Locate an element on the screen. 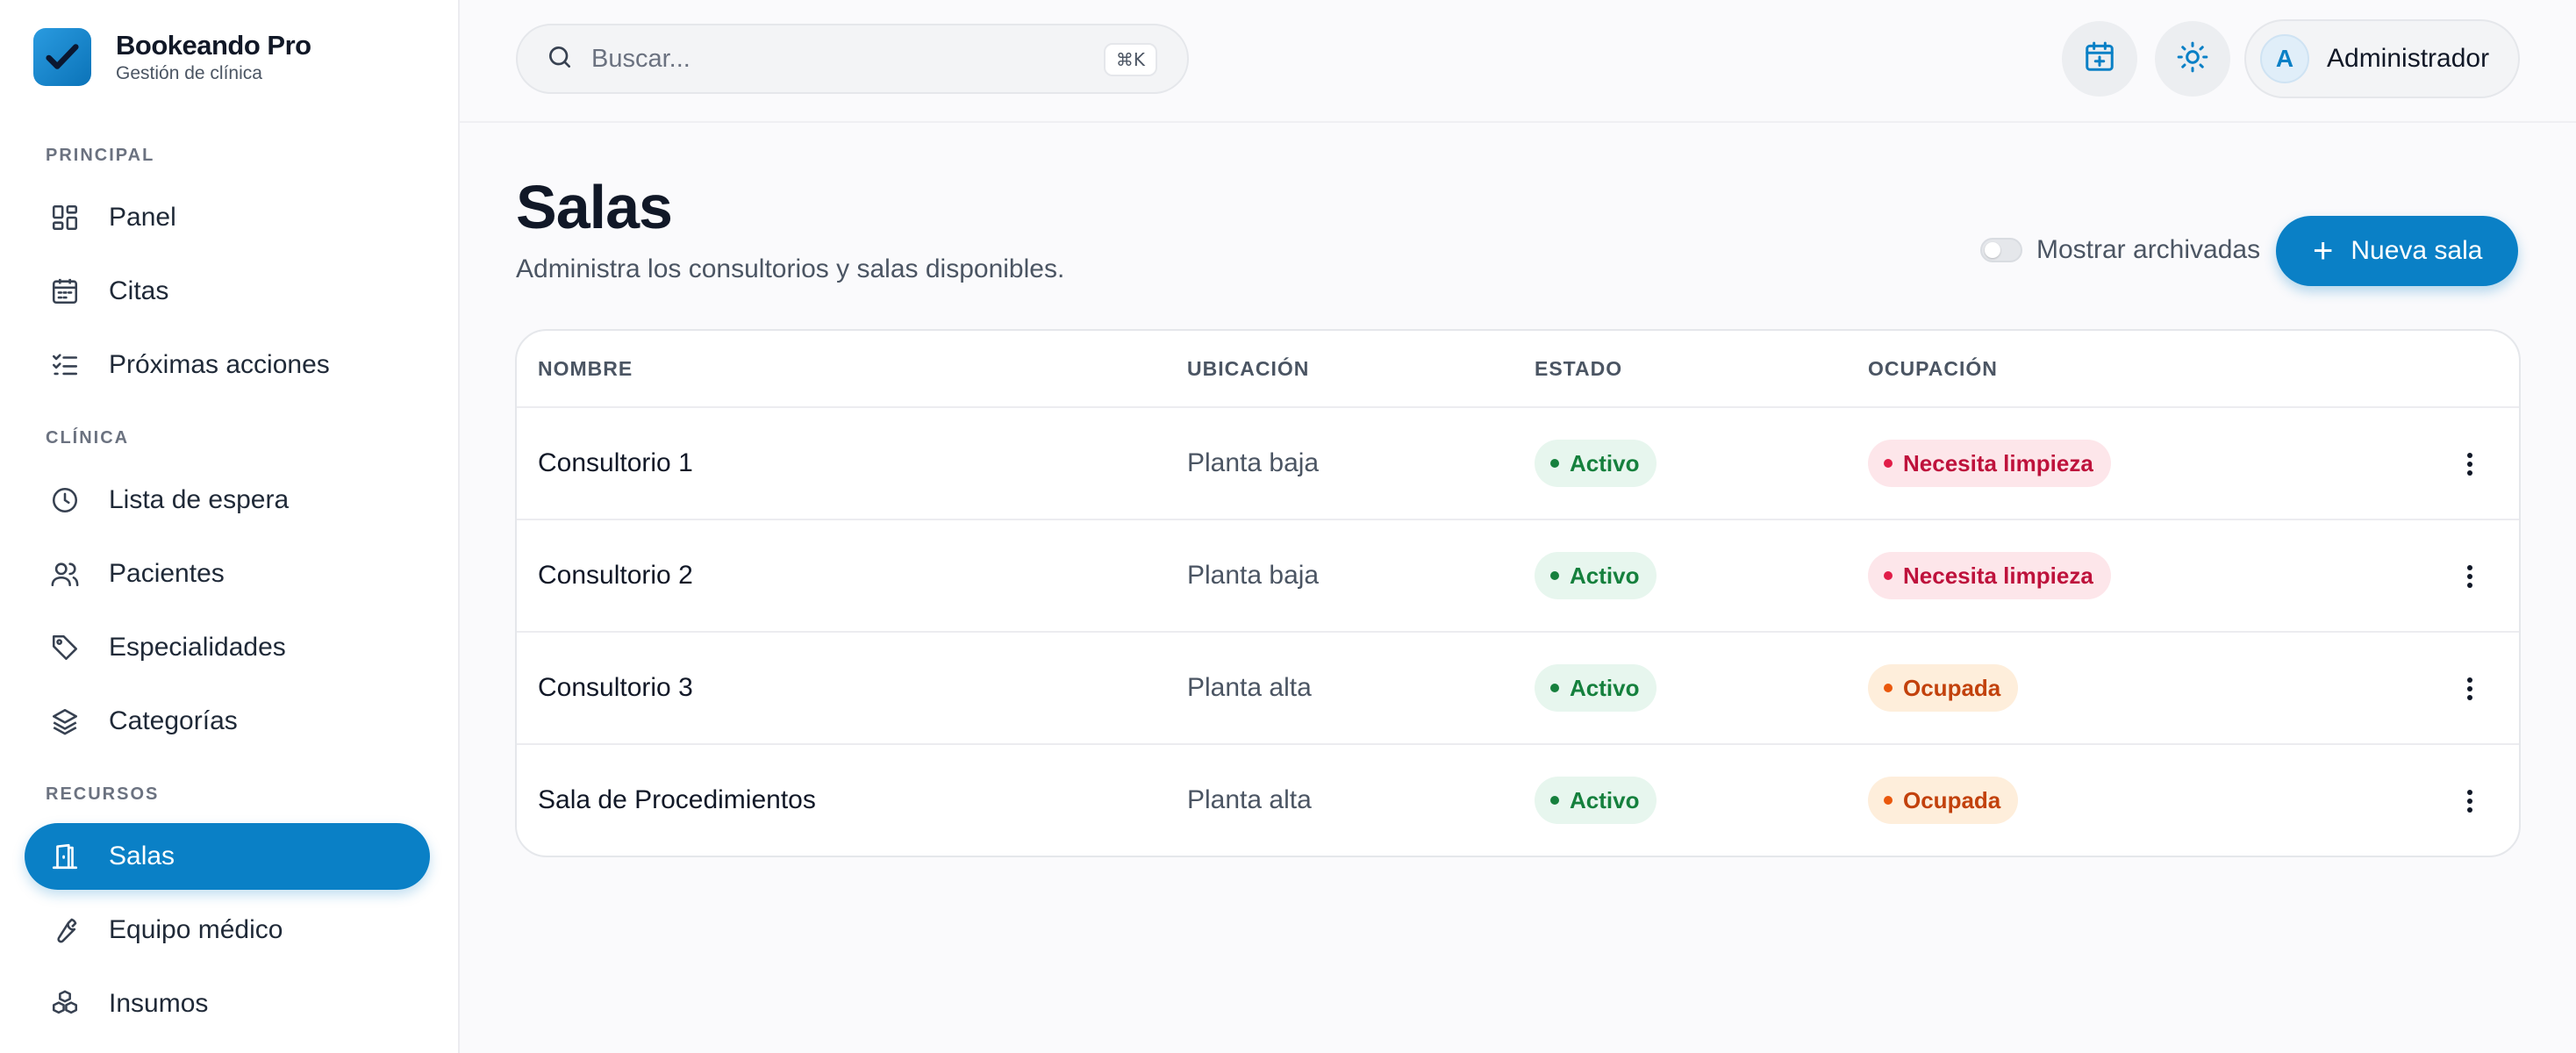 The height and width of the screenshot is (1053, 2576). column-header-ubicacion: UBICACIÓN is located at coordinates (1248, 369).